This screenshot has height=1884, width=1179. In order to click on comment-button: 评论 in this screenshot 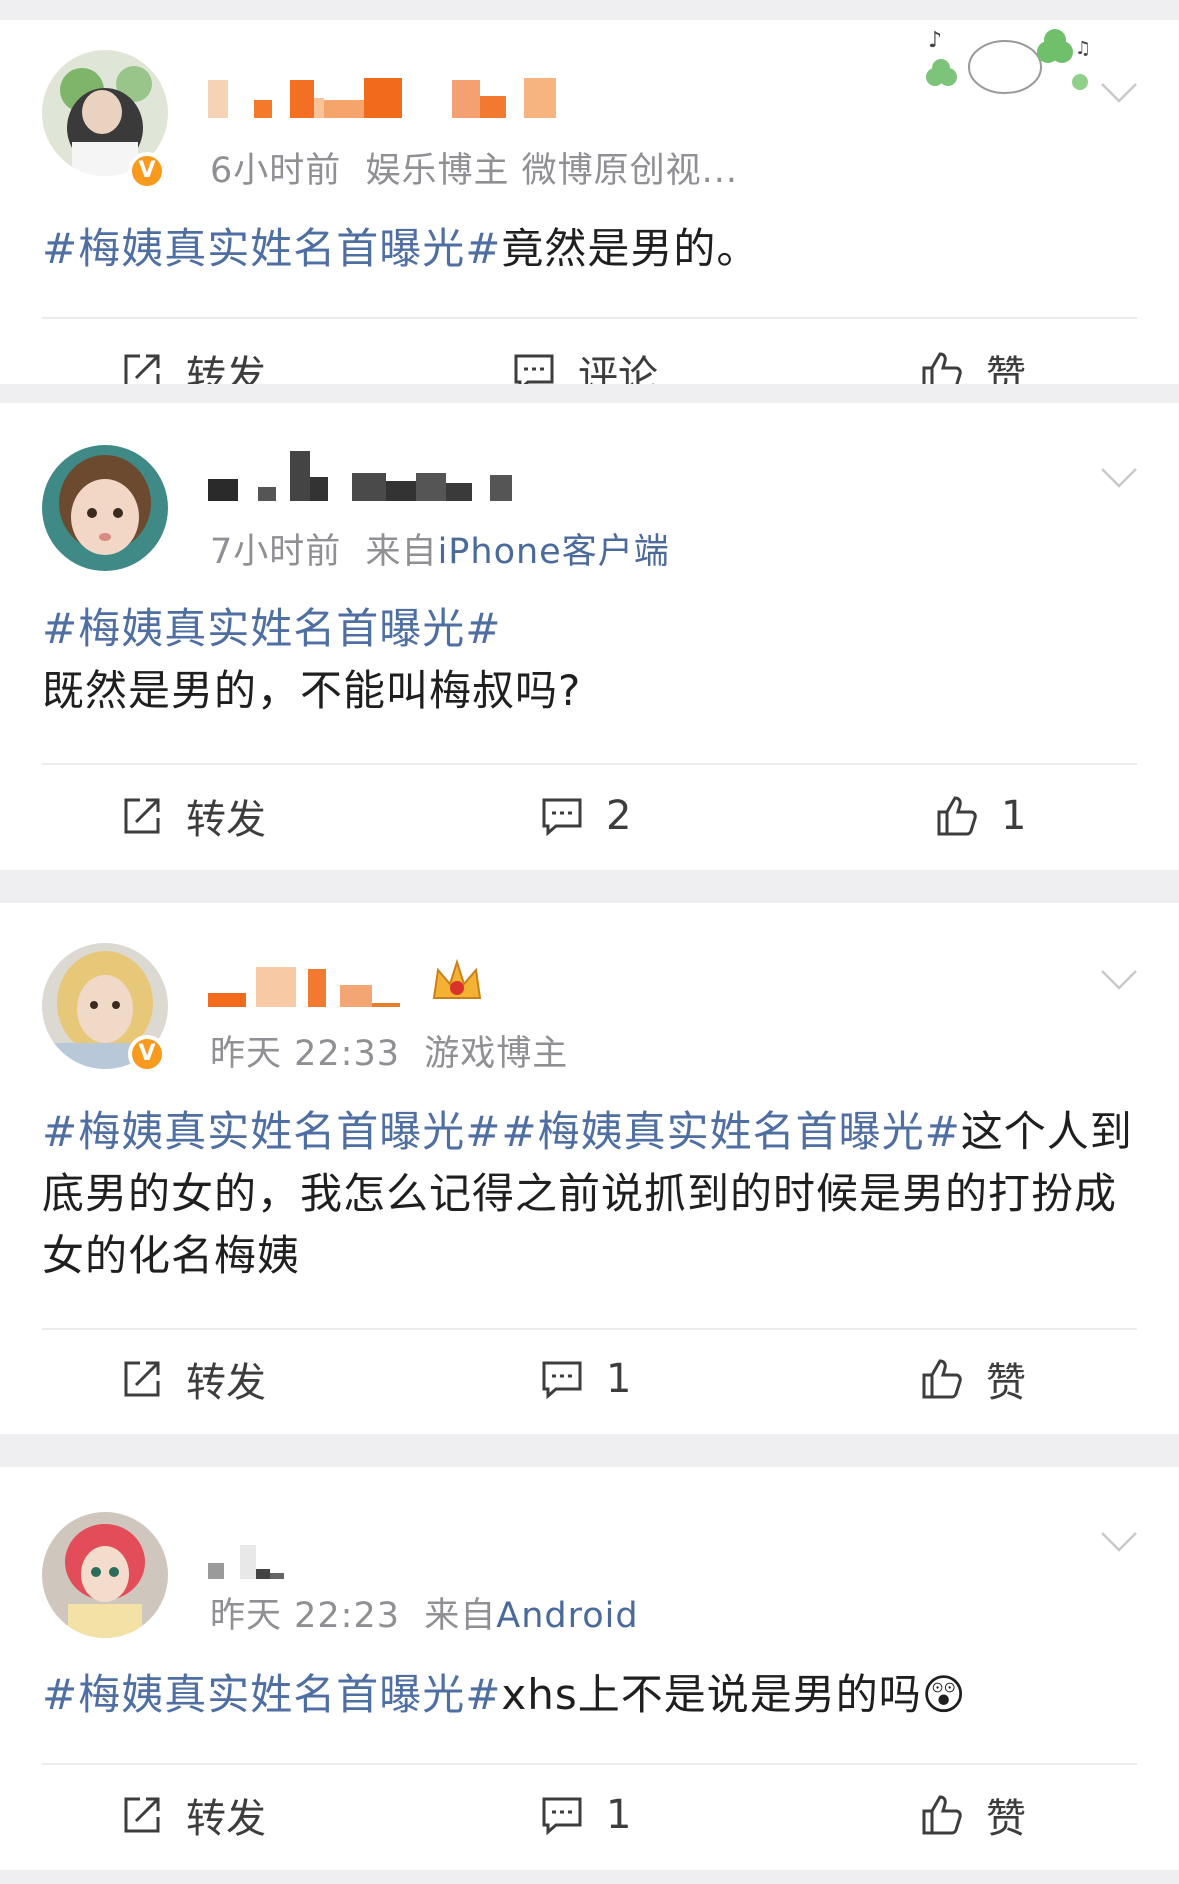, I will do `click(585, 363)`.